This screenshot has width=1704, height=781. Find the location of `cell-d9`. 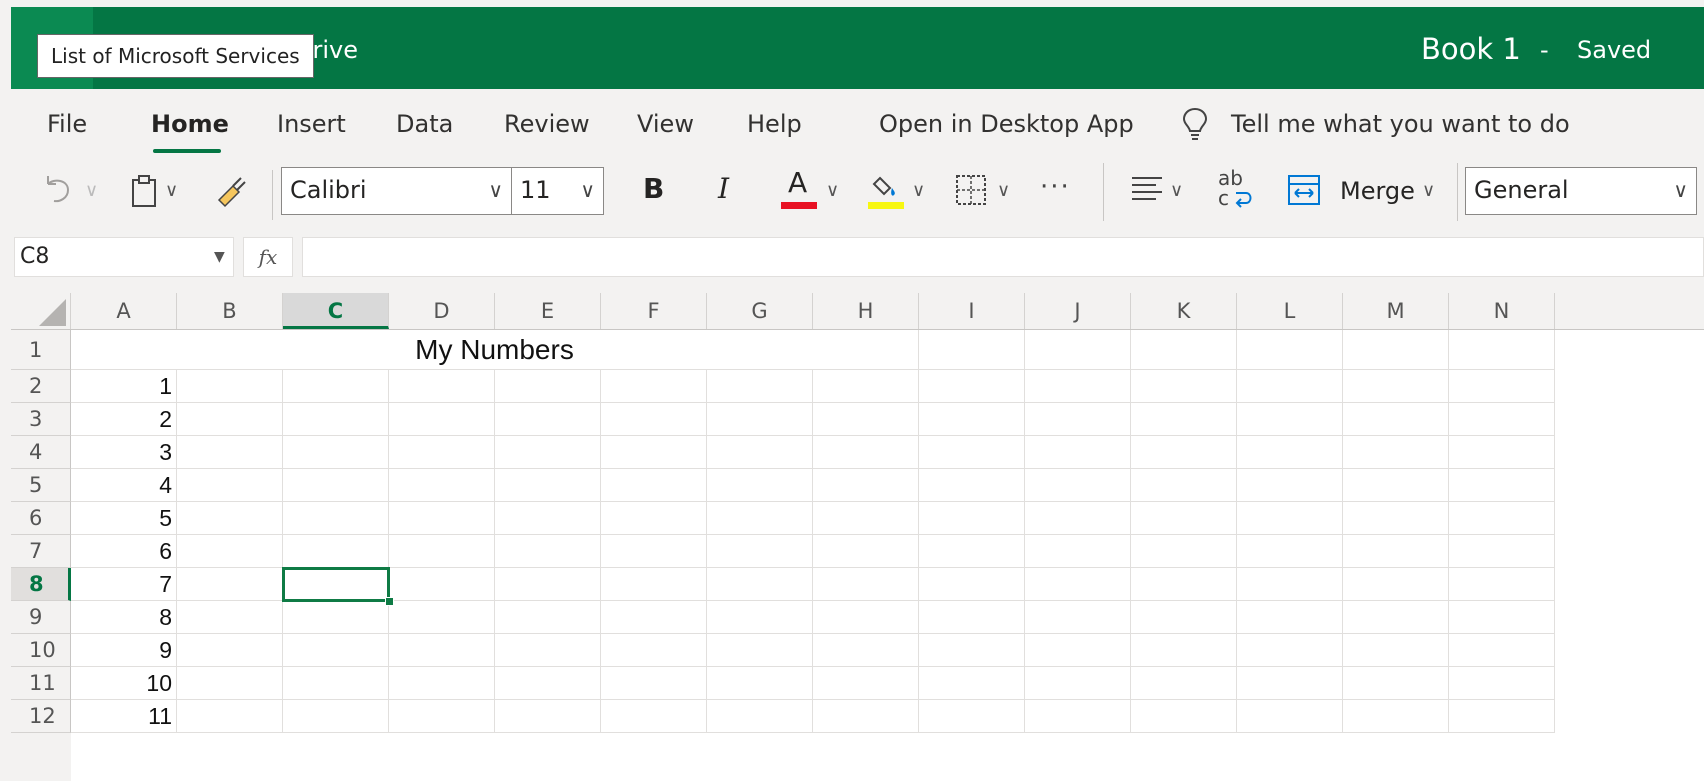

cell-d9 is located at coordinates (442, 617).